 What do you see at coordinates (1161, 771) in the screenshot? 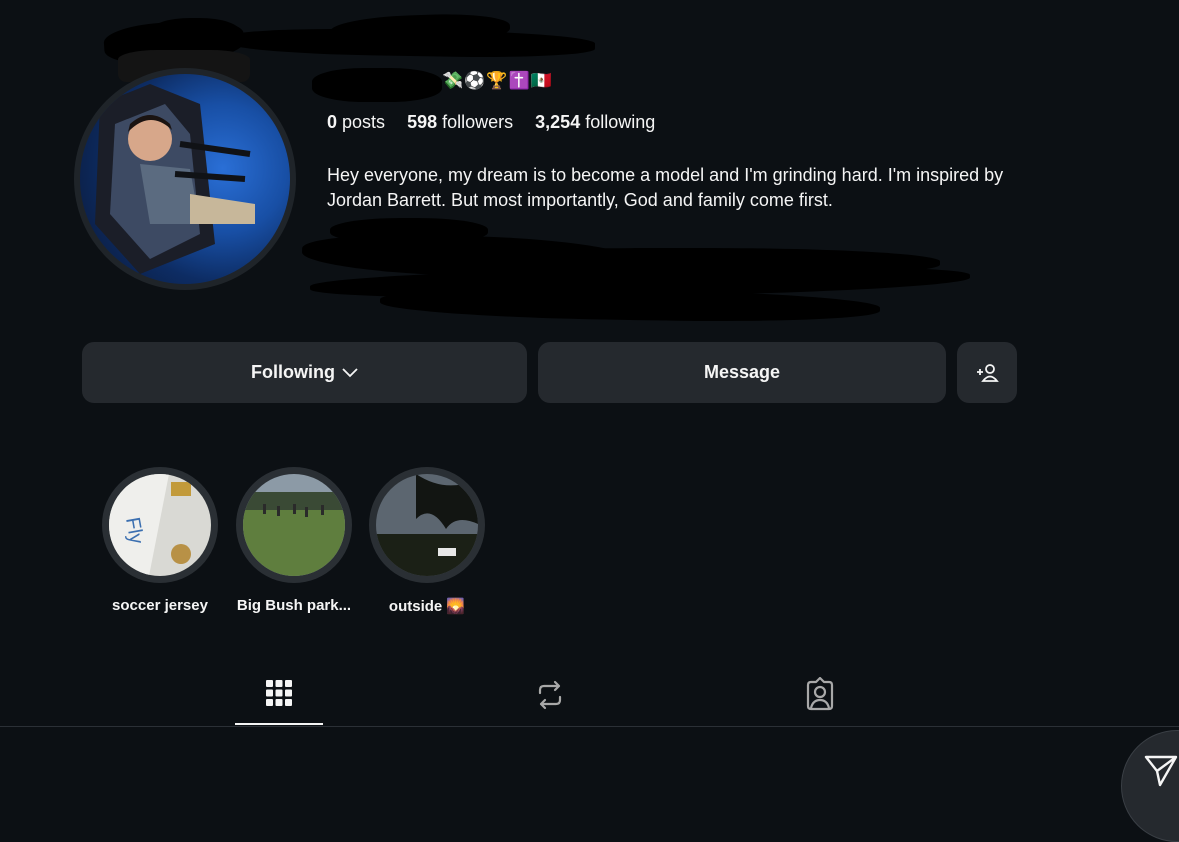
I see `send-icon` at bounding box center [1161, 771].